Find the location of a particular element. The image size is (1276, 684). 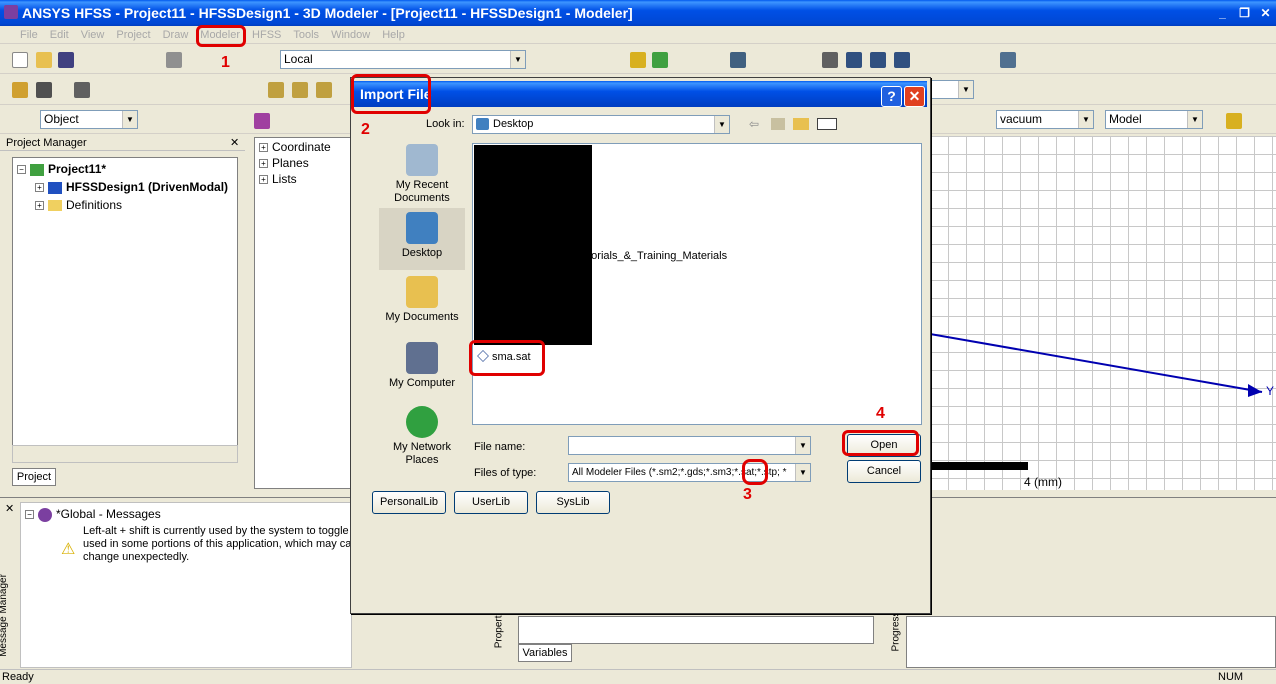

properties-panel is located at coordinates (696, 630).